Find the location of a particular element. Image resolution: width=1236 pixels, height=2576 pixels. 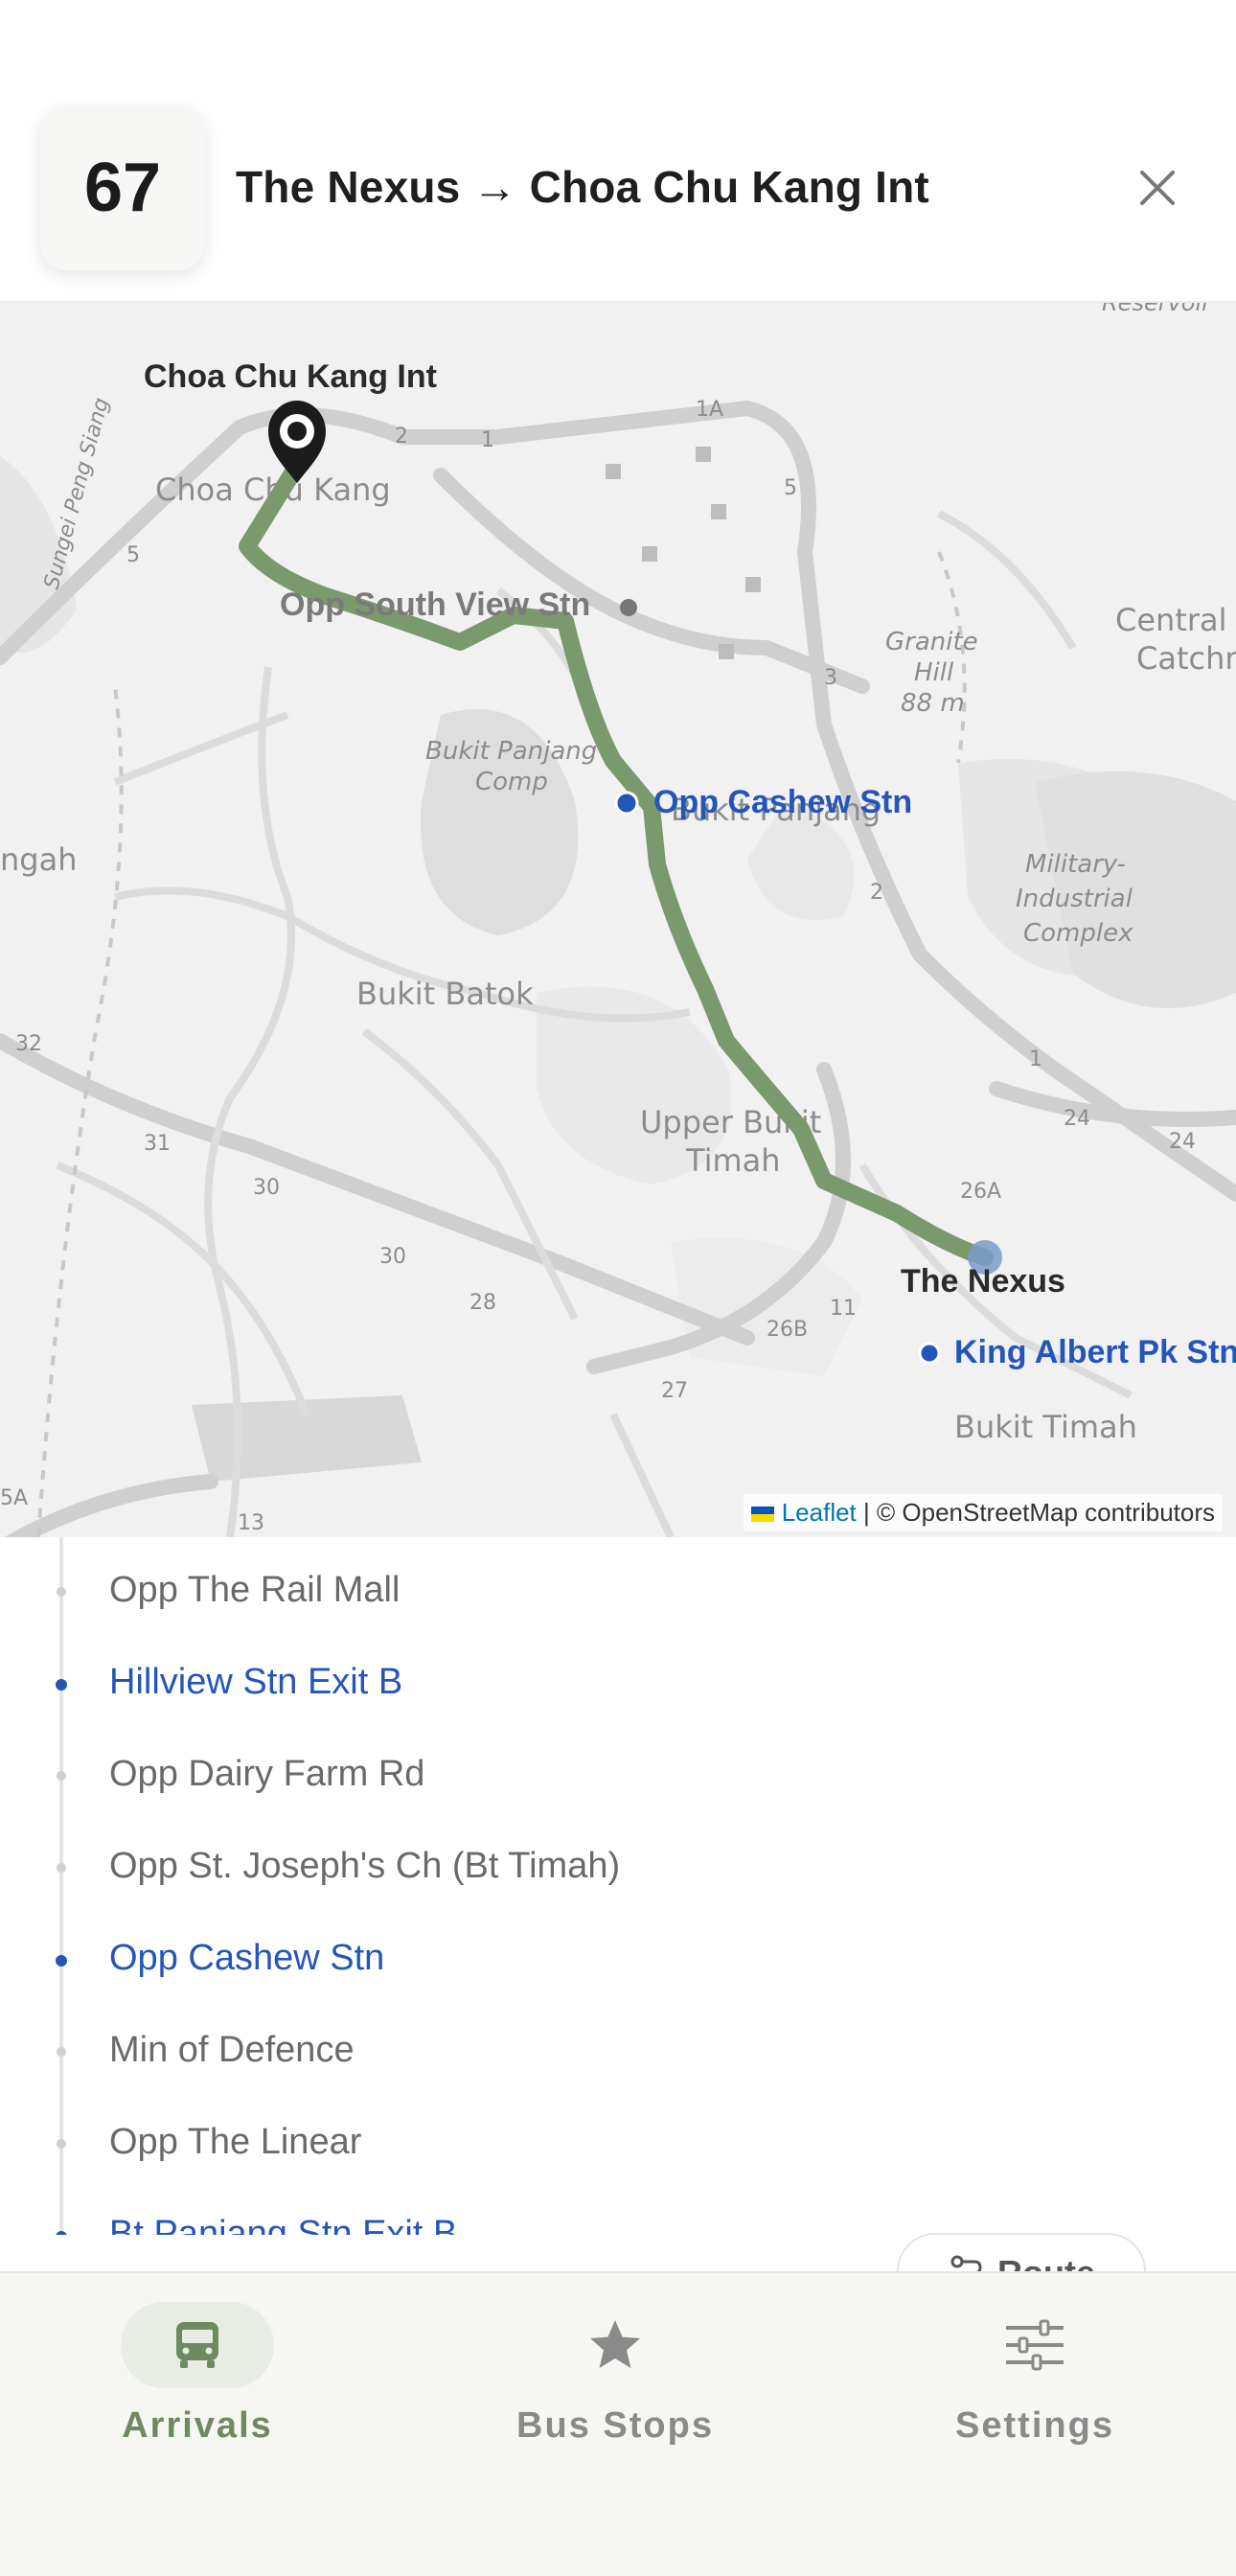

stop-list-item: Bt Panjang Stn Exit B is located at coordinates (618, 2208).